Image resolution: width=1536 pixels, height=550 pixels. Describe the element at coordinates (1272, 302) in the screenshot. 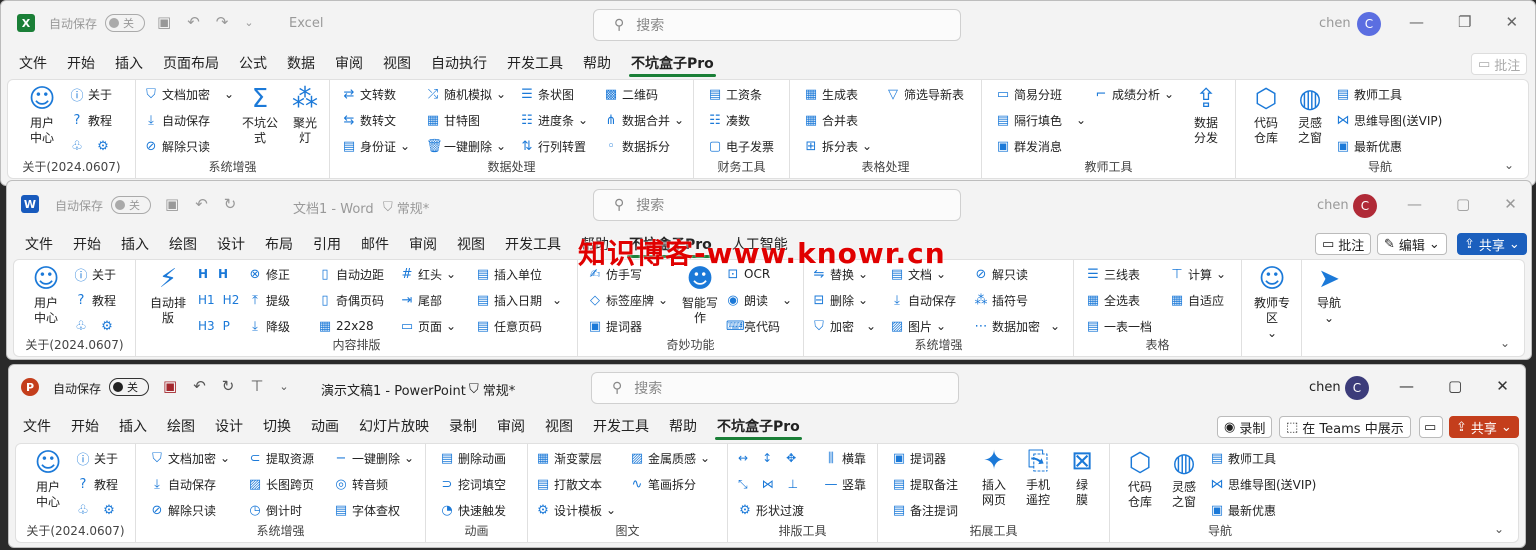

I see `teacher-zone-button: ☺ 教师专 区 ⌄` at that location.